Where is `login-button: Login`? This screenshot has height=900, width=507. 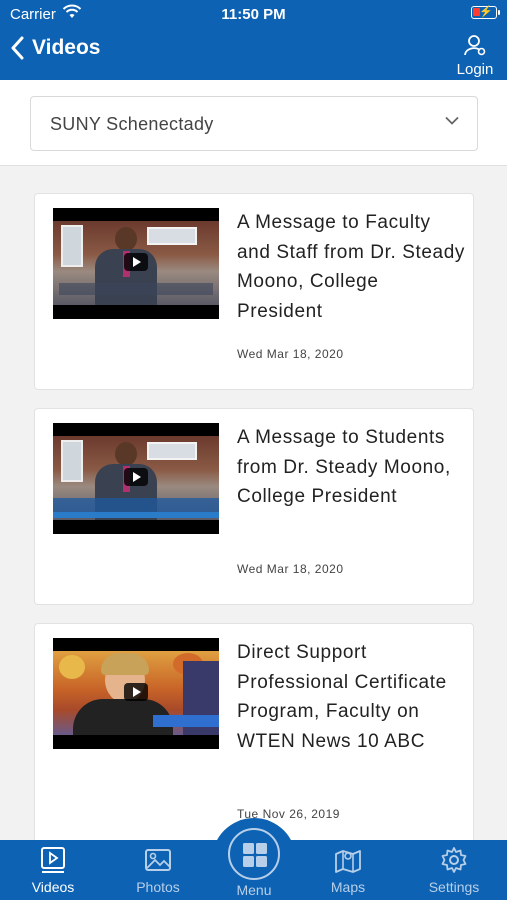
login-button: Login is located at coordinates (475, 56).